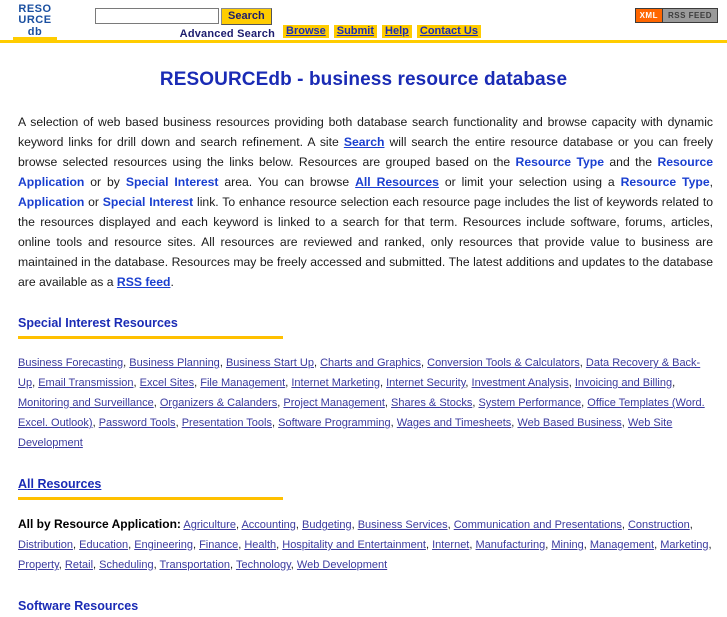 This screenshot has height=617, width=727. I want to click on intro-text-8: or, so click(93, 202).